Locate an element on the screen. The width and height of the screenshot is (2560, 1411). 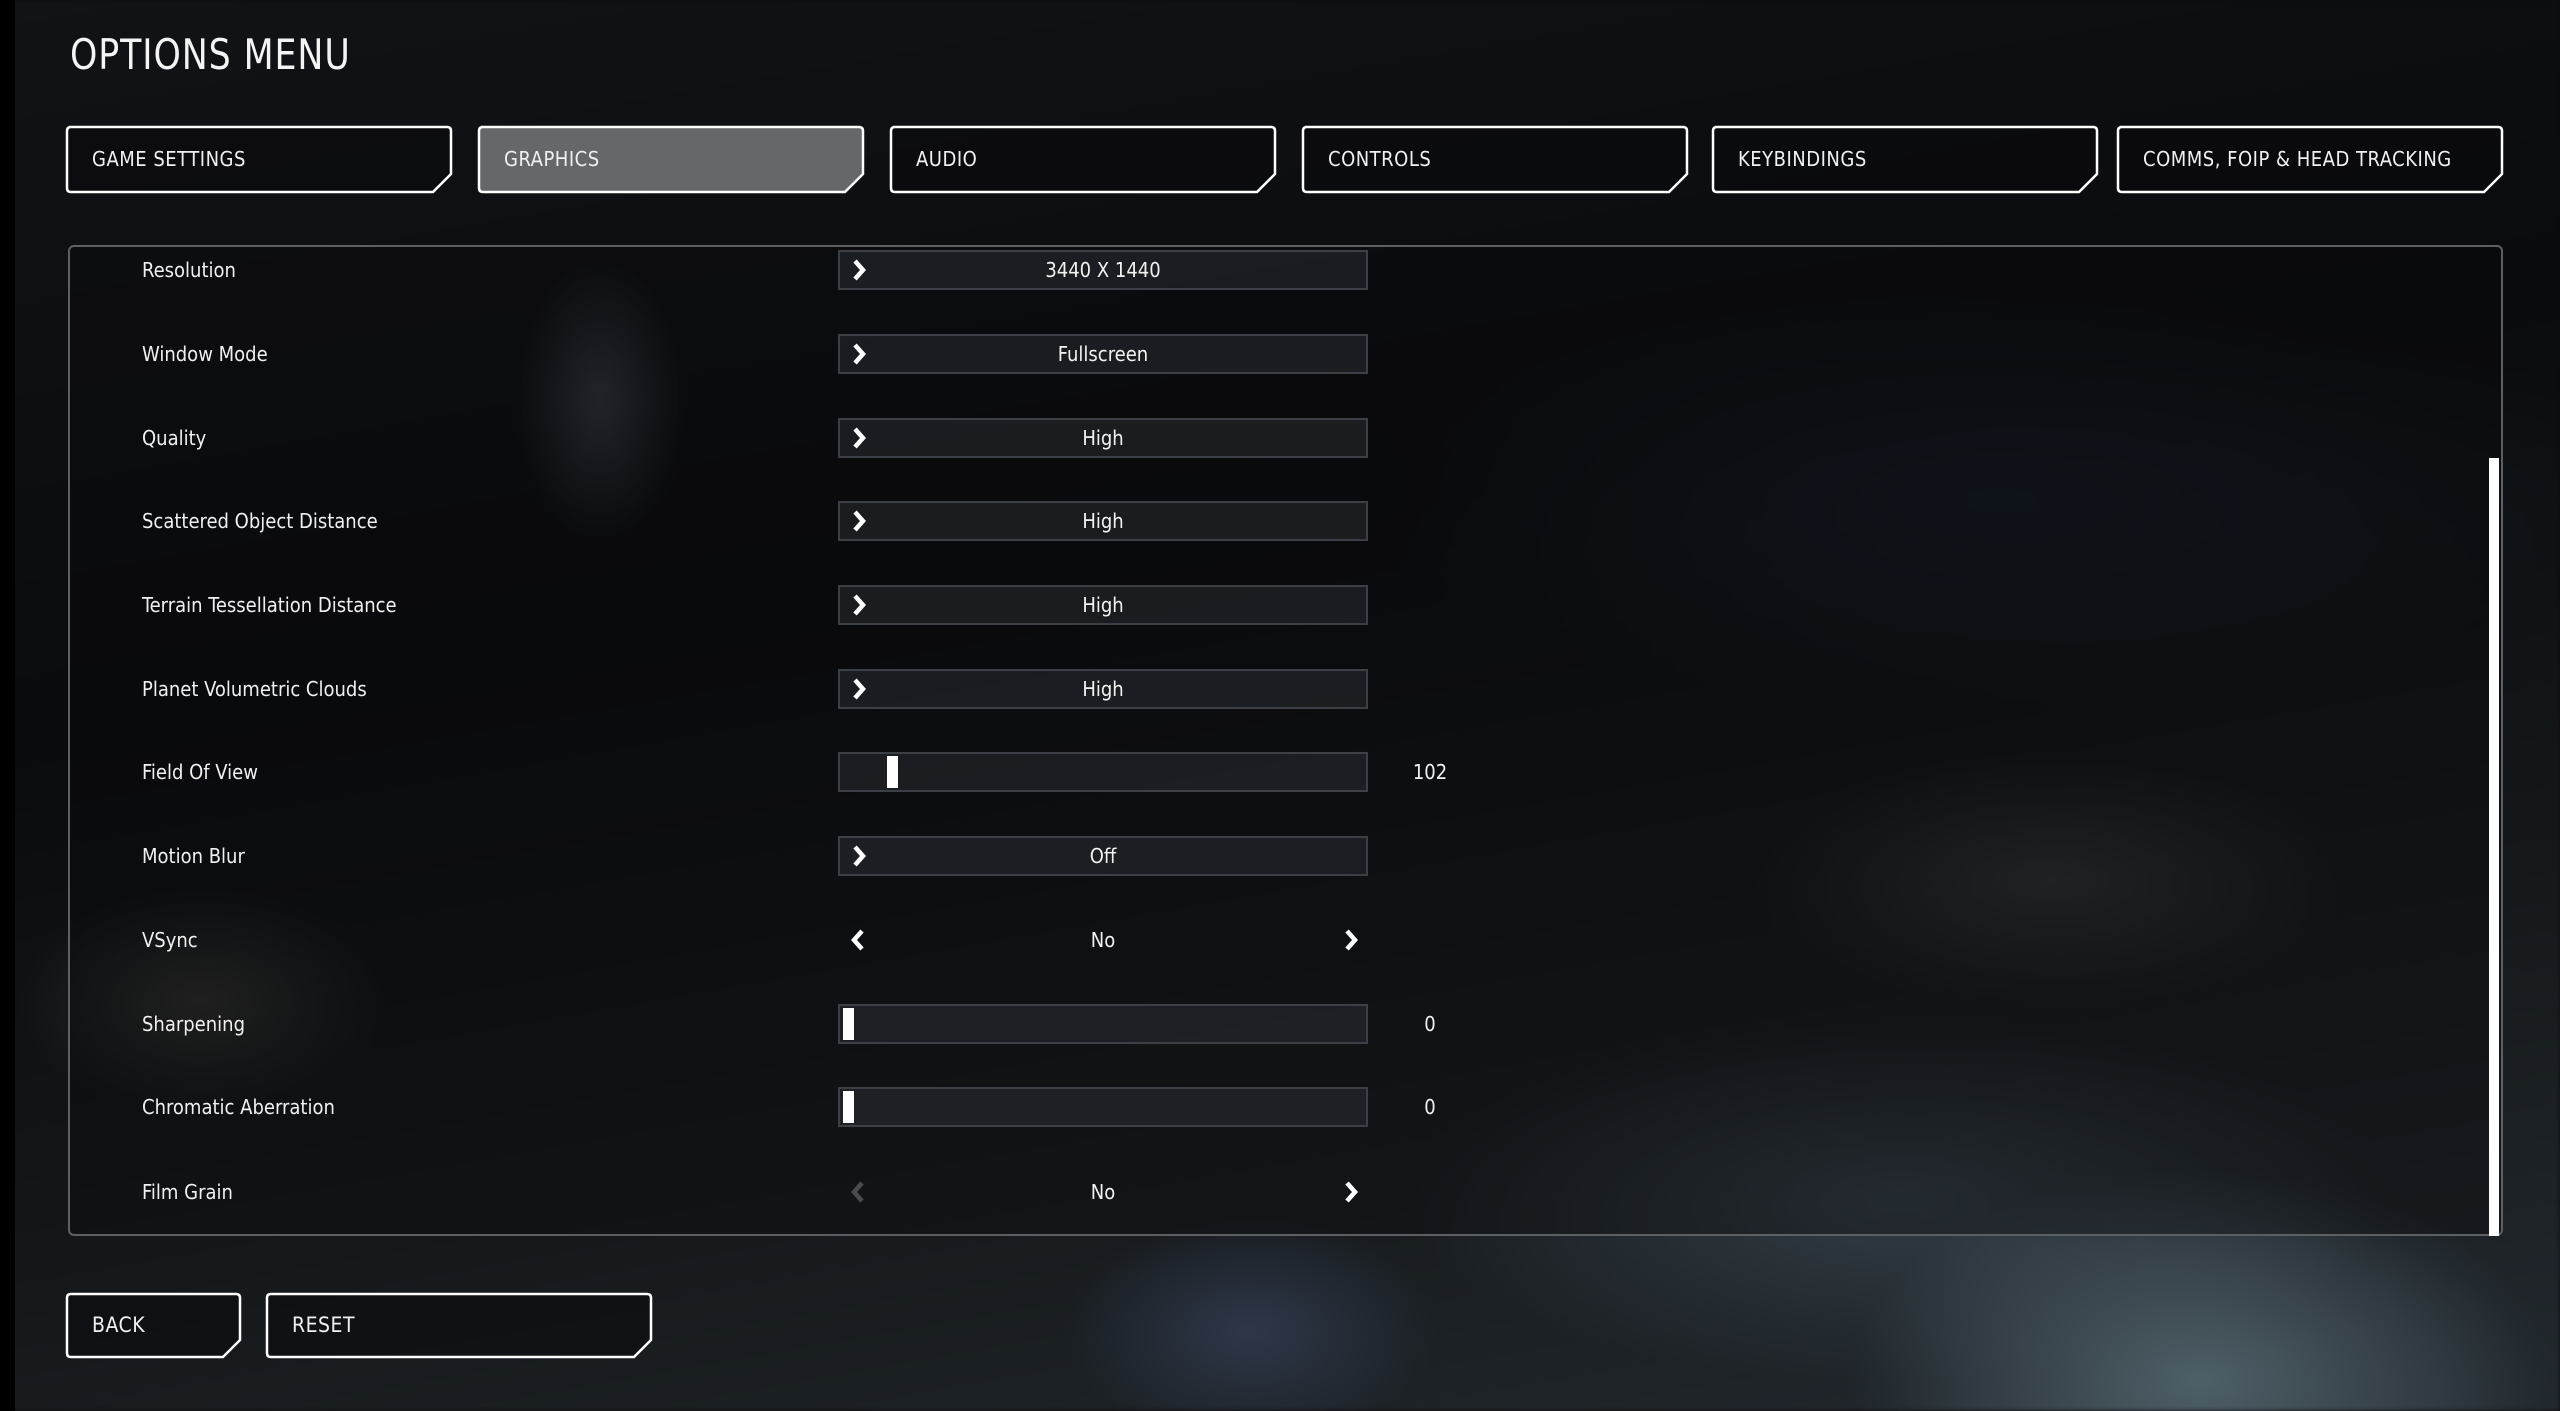
setting-label: Motion Blur is located at coordinates (193, 856).